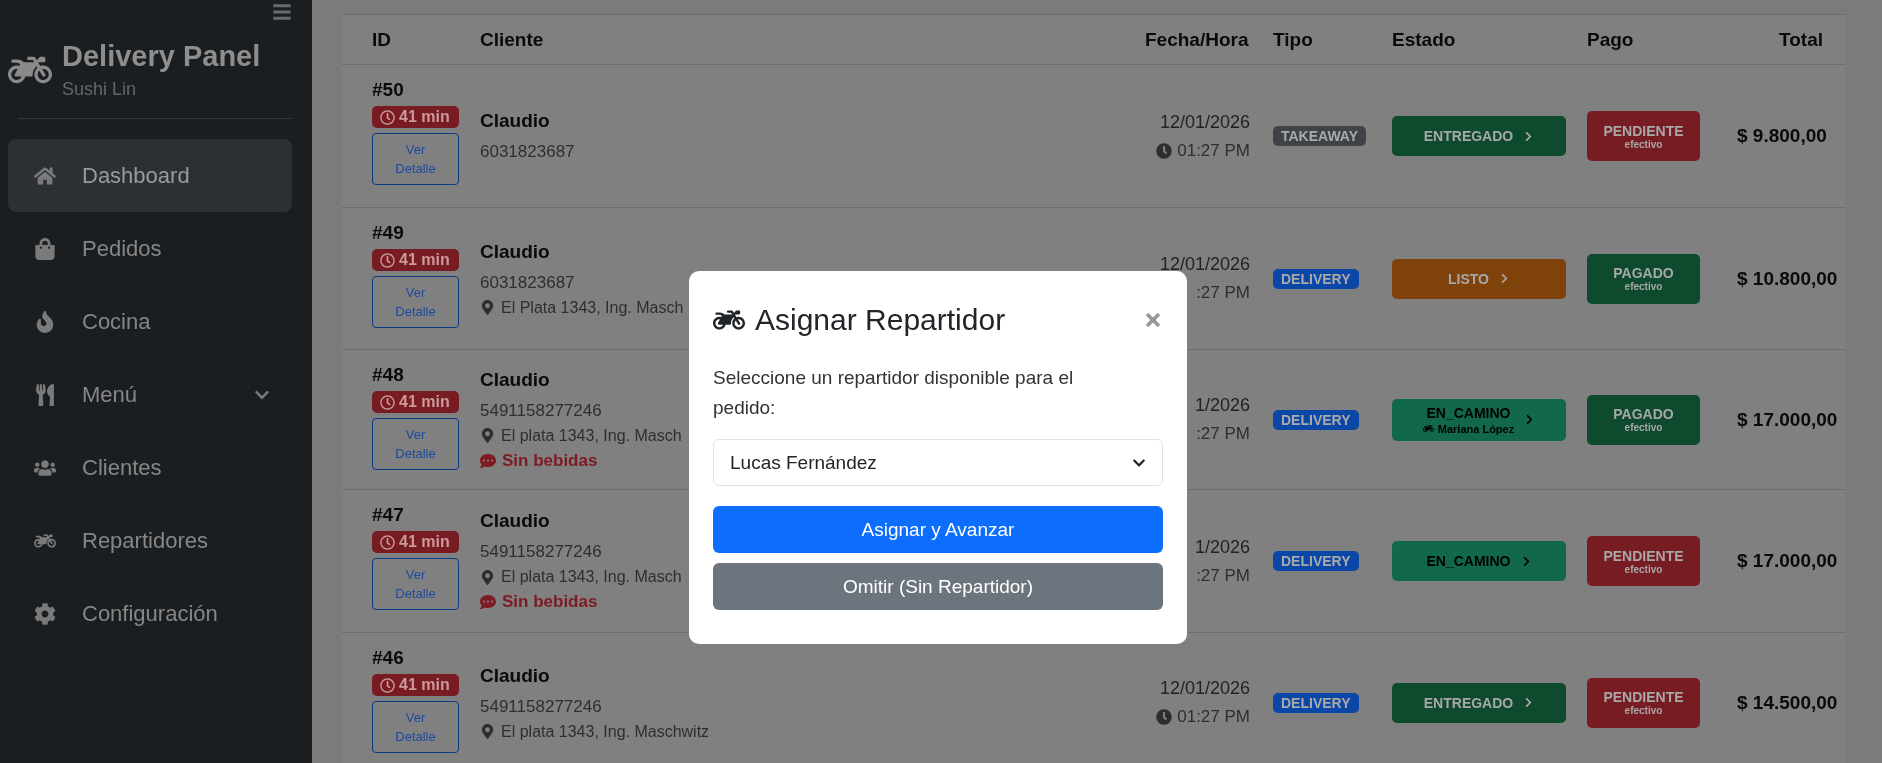 This screenshot has width=1882, height=763. What do you see at coordinates (388, 375) in the screenshot?
I see `order-id: #48` at bounding box center [388, 375].